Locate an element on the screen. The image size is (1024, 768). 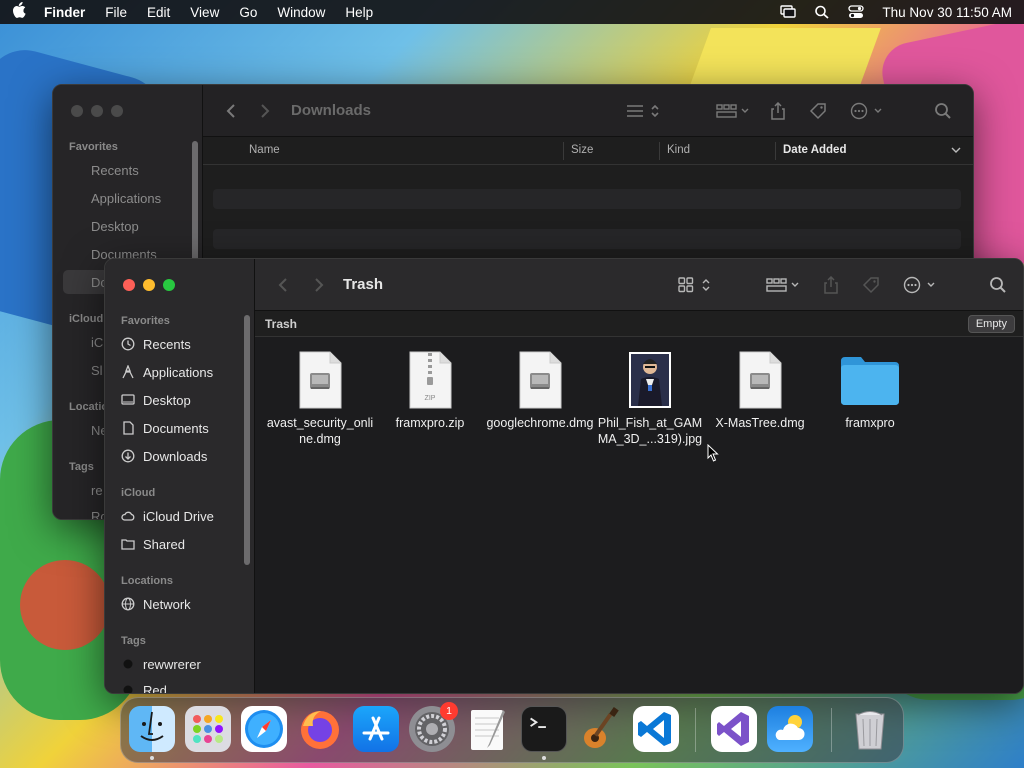
trash-header-bar: Trash Empty is located at coordinates (639, 324).